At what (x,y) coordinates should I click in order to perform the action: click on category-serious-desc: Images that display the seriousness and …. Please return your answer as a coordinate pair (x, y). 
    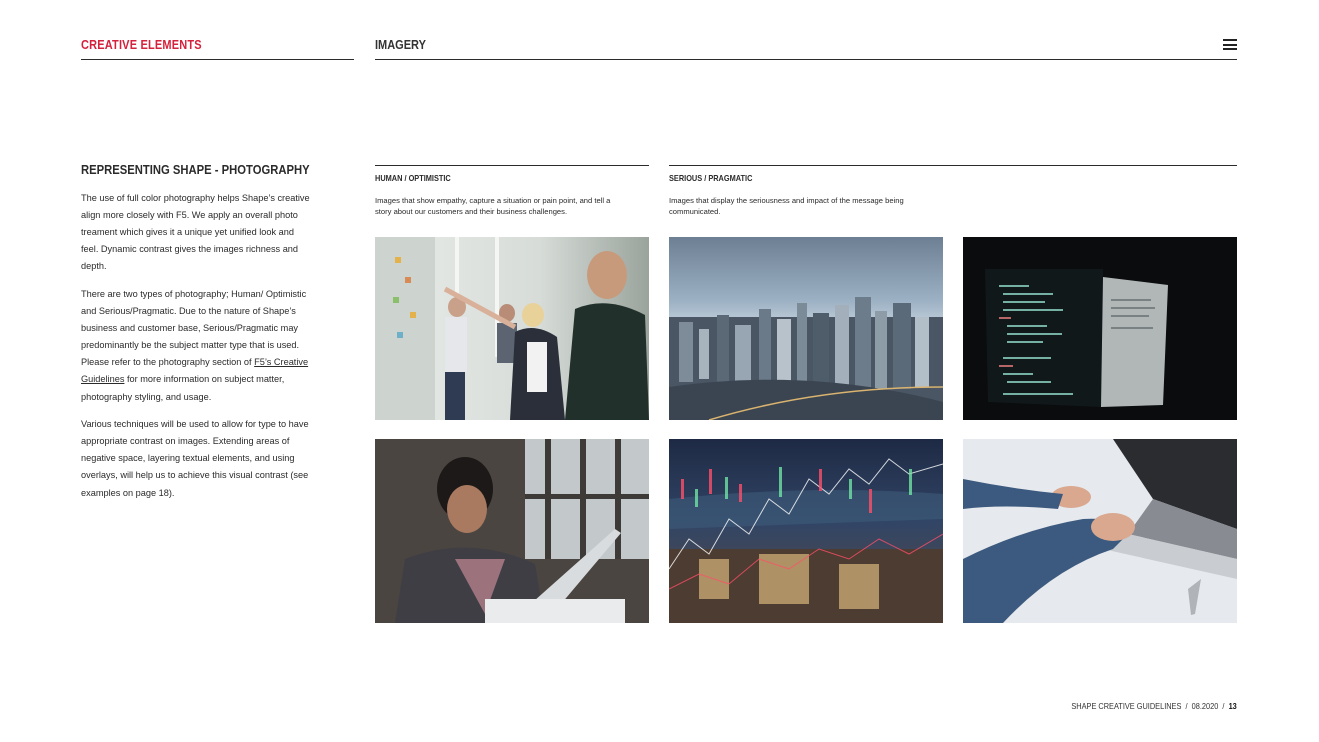
    Looking at the image, I should click on (786, 206).